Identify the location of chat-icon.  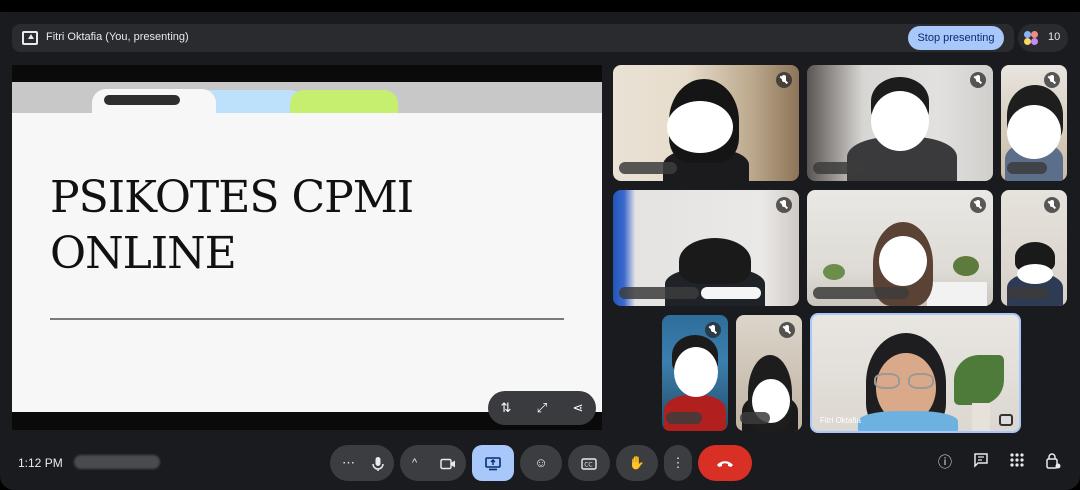
(981, 462).